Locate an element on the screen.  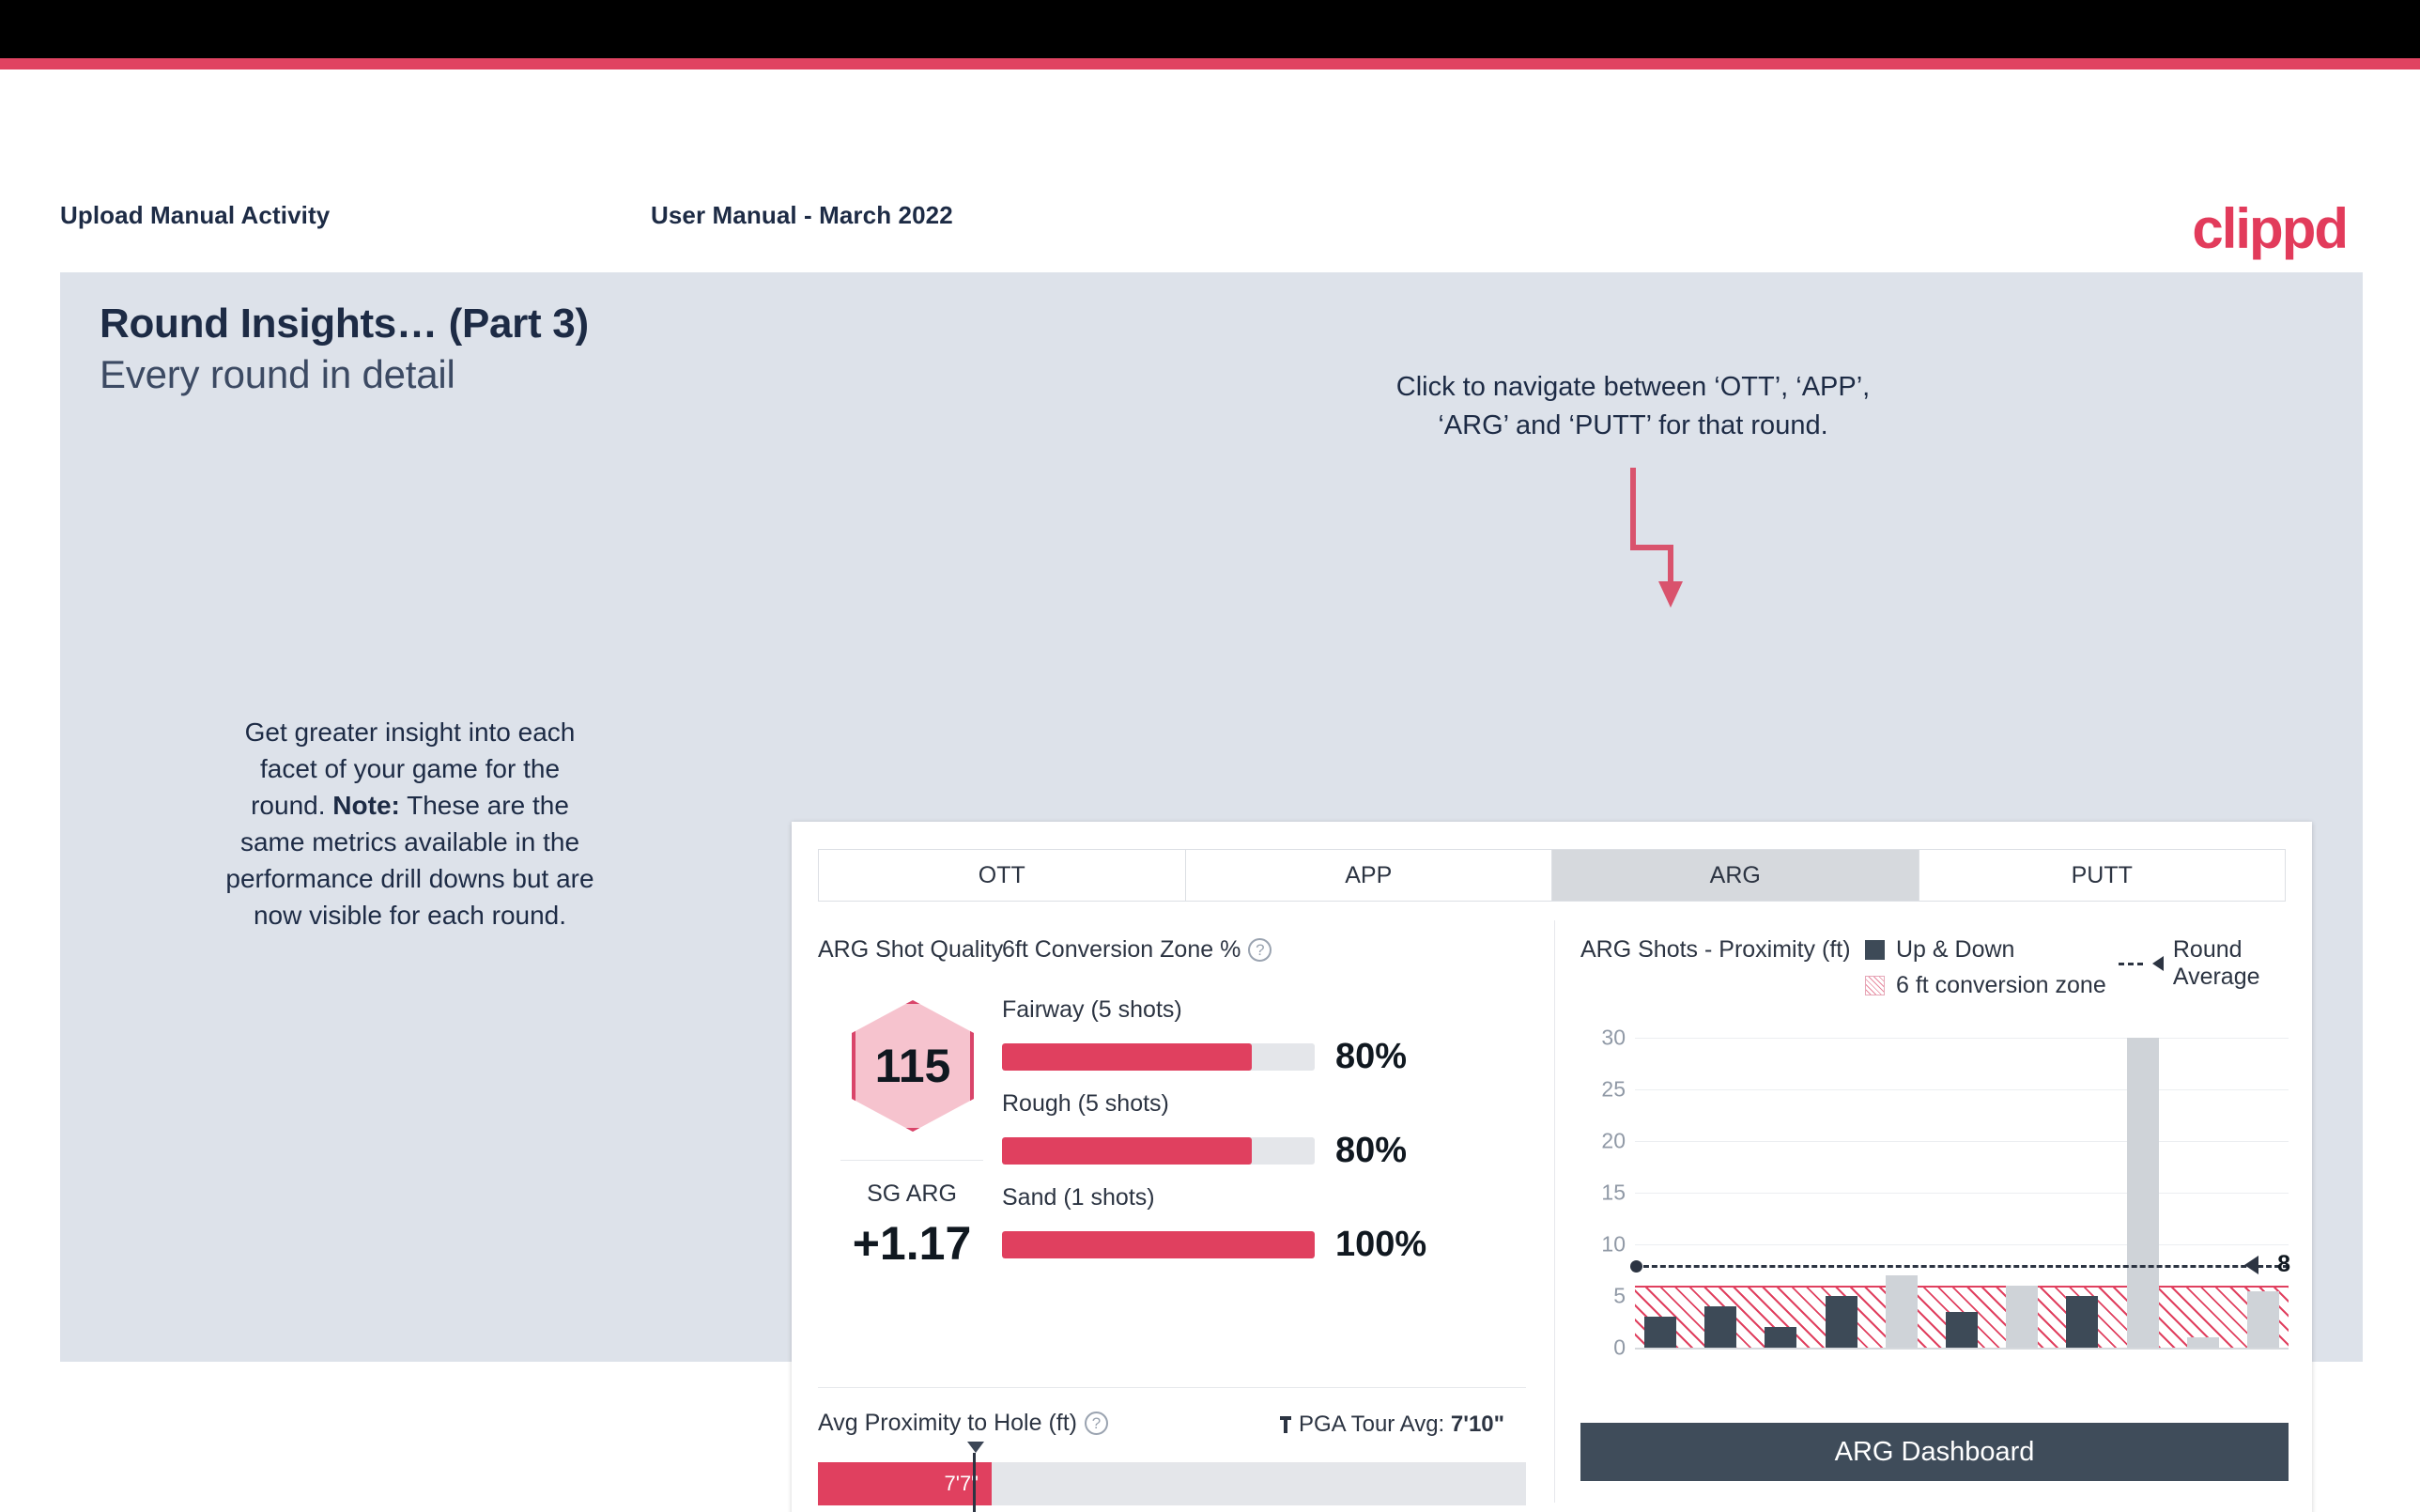
arg-proximity-chart: 0 5 10 15 20 25 30 8 is located at coordinates (1935, 1201).